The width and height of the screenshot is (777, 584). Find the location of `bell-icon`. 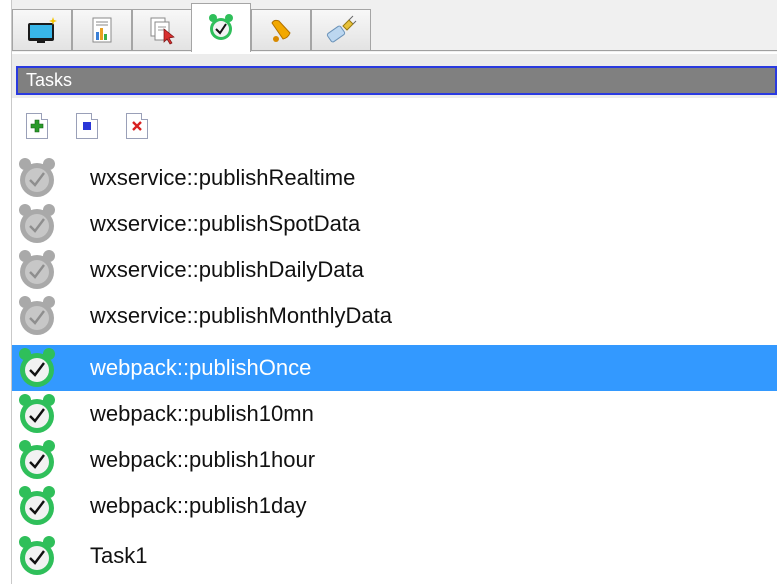

bell-icon is located at coordinates (281, 30).